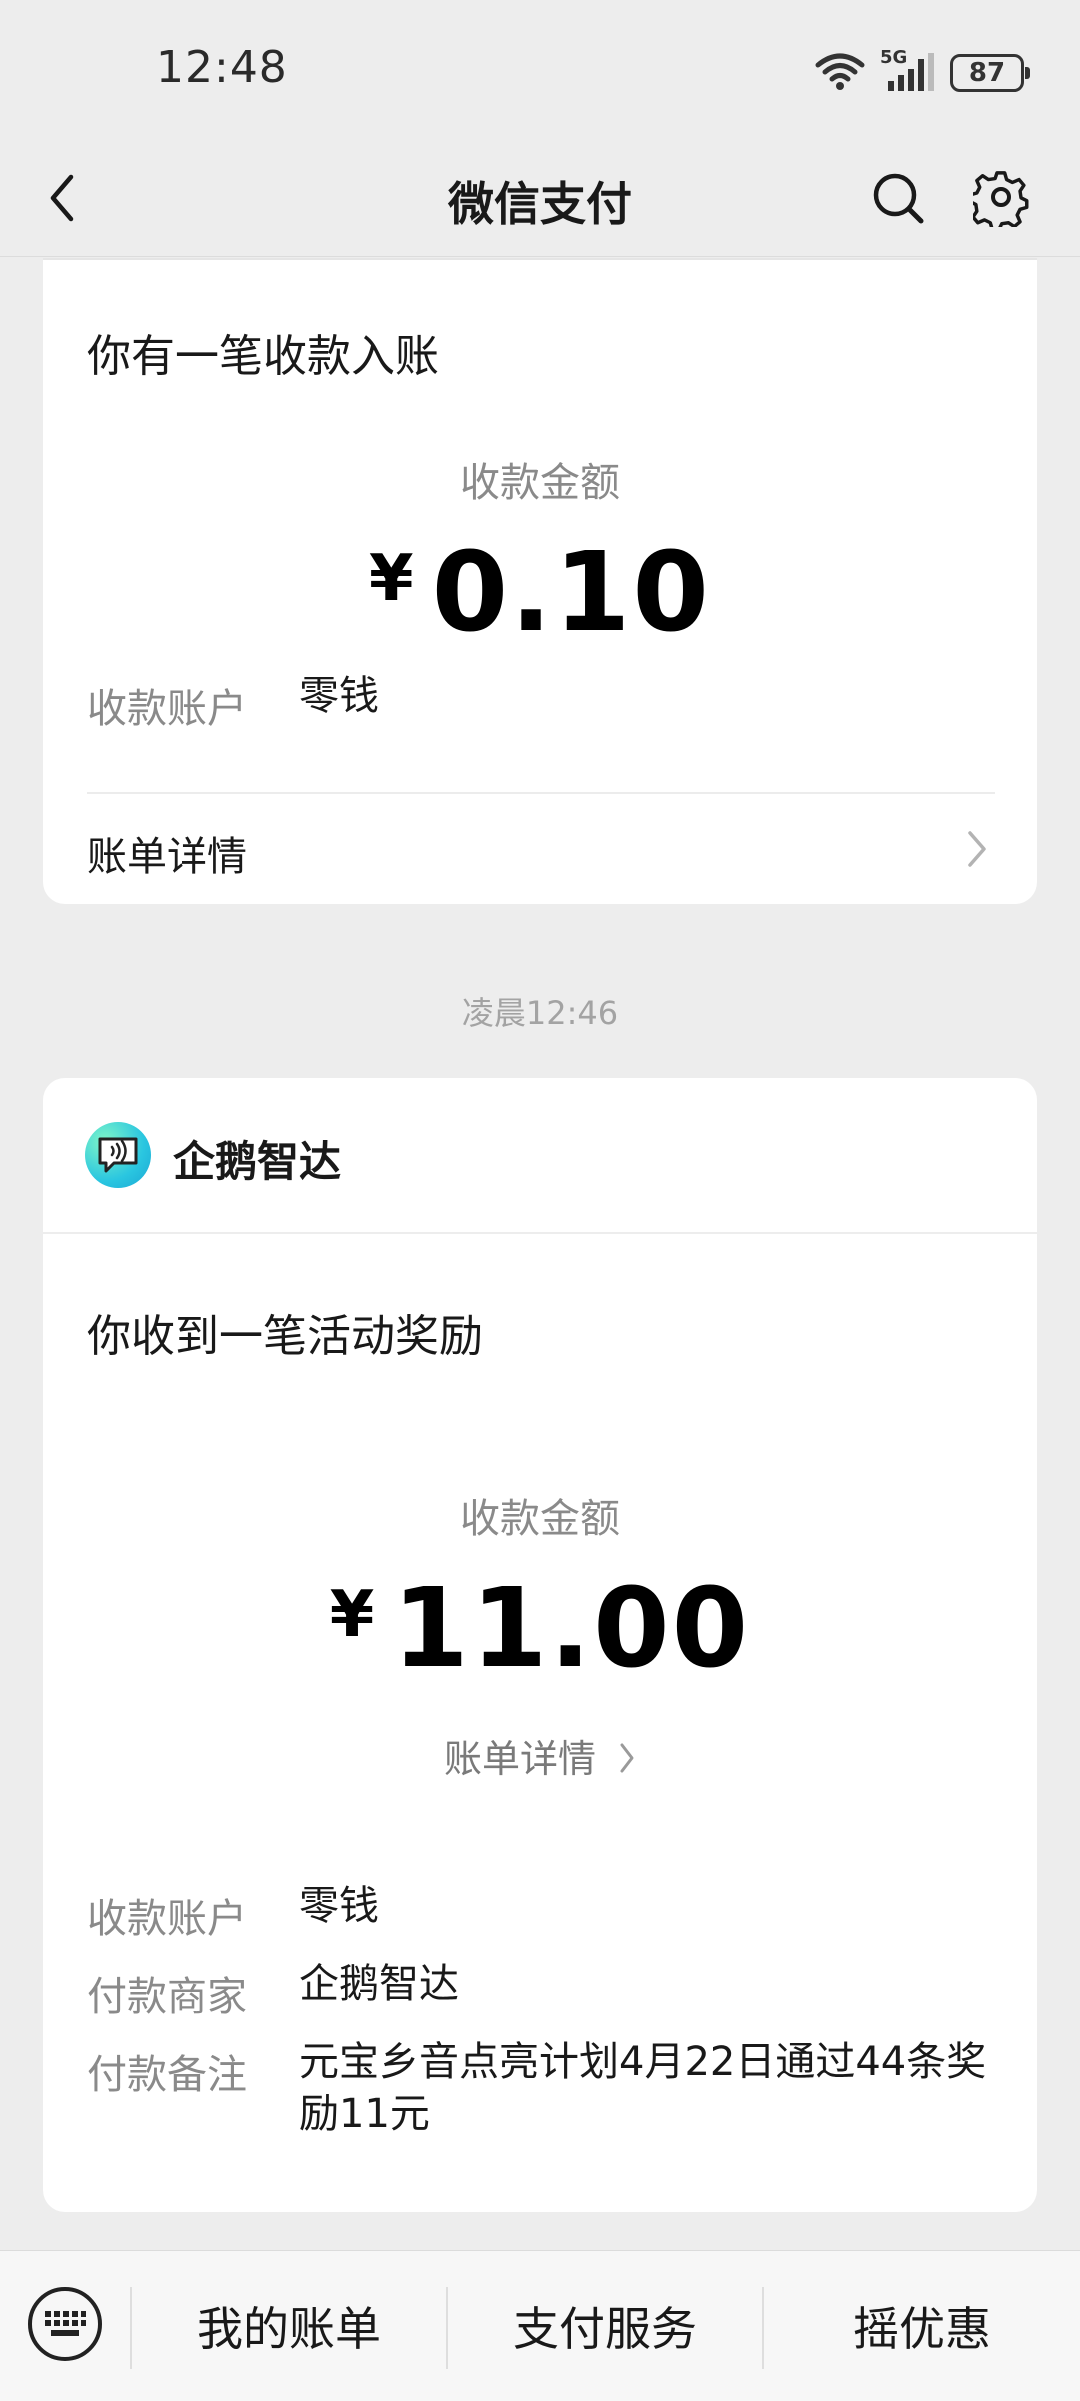 The width and height of the screenshot is (1080, 2401). What do you see at coordinates (257, 1158) in the screenshot?
I see `merchant-name: 企鹅智达` at bounding box center [257, 1158].